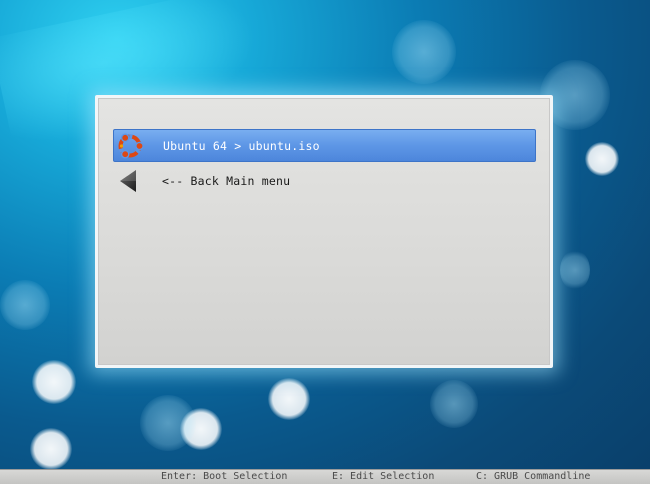 The width and height of the screenshot is (650, 484). I want to click on menu-entry-ubuntu: Ubuntu 64 > ubuntu.iso, so click(324, 145).